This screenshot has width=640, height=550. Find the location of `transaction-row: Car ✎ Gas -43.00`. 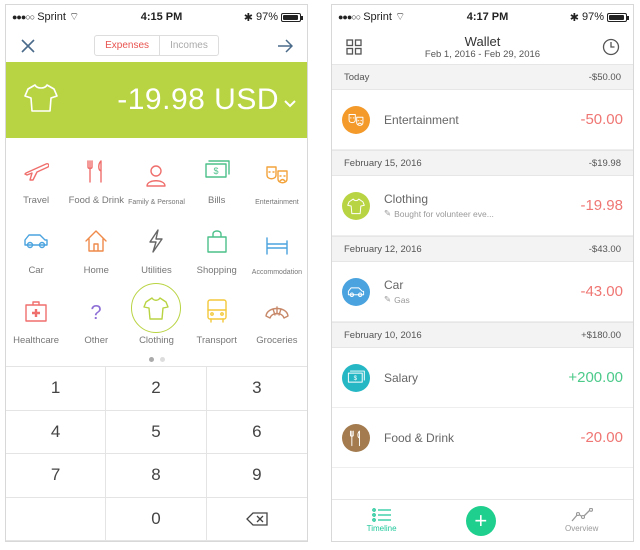

transaction-row: Car ✎ Gas -43.00 is located at coordinates (482, 292).